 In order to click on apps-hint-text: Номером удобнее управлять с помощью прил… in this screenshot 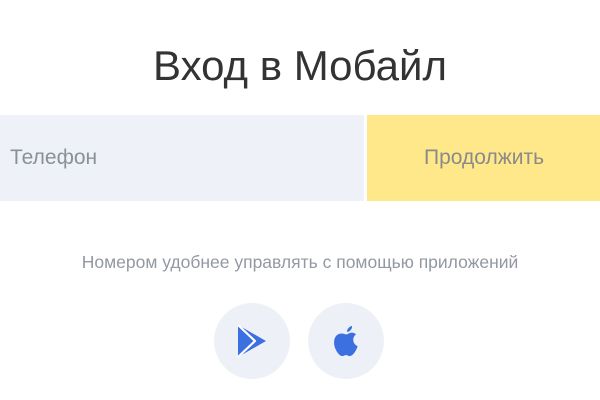, I will do `click(300, 262)`.